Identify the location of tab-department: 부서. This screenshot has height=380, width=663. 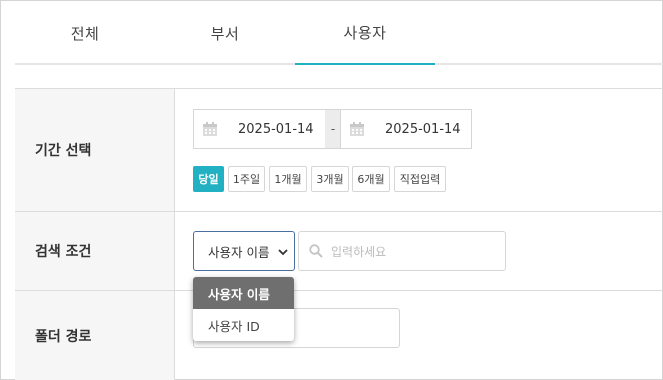
(225, 33).